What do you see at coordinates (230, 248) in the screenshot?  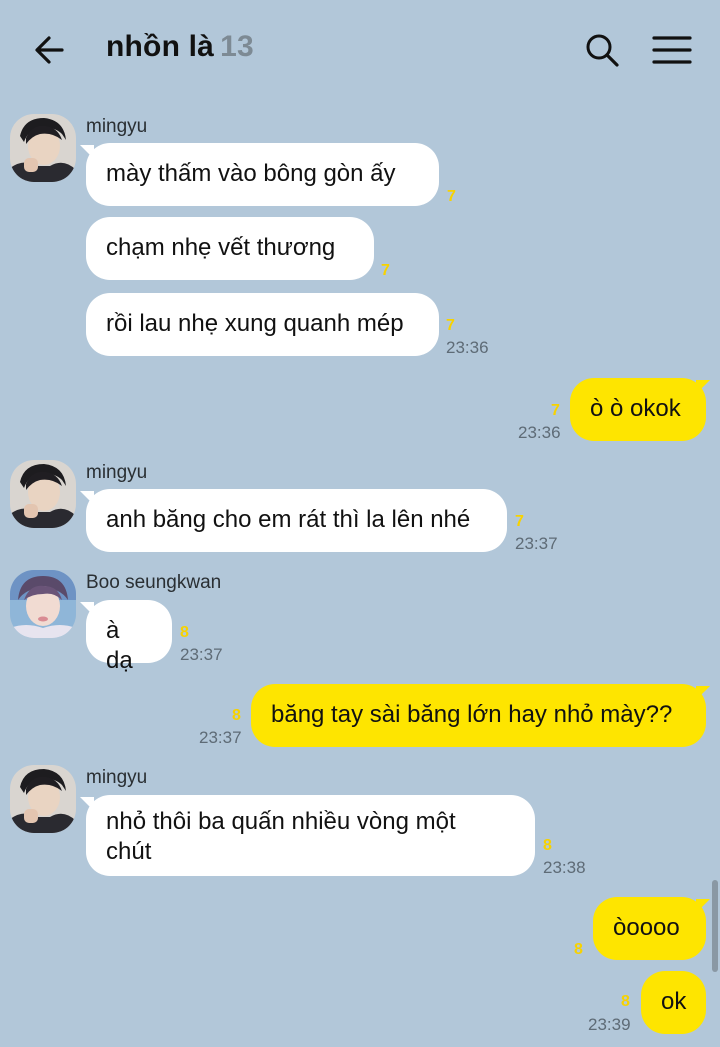 I see `message-bubble: chạm nhẹ vết thương` at bounding box center [230, 248].